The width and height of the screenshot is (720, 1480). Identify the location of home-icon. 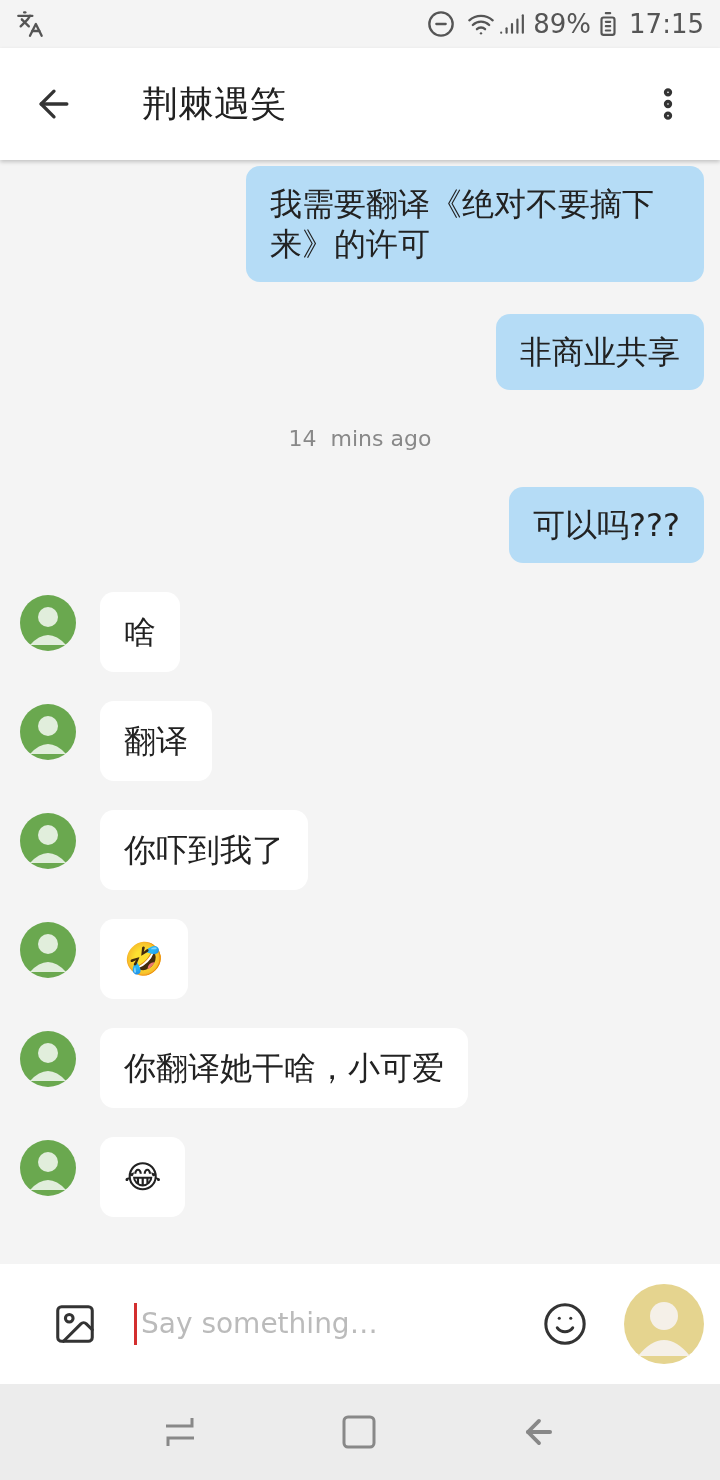
(359, 1432).